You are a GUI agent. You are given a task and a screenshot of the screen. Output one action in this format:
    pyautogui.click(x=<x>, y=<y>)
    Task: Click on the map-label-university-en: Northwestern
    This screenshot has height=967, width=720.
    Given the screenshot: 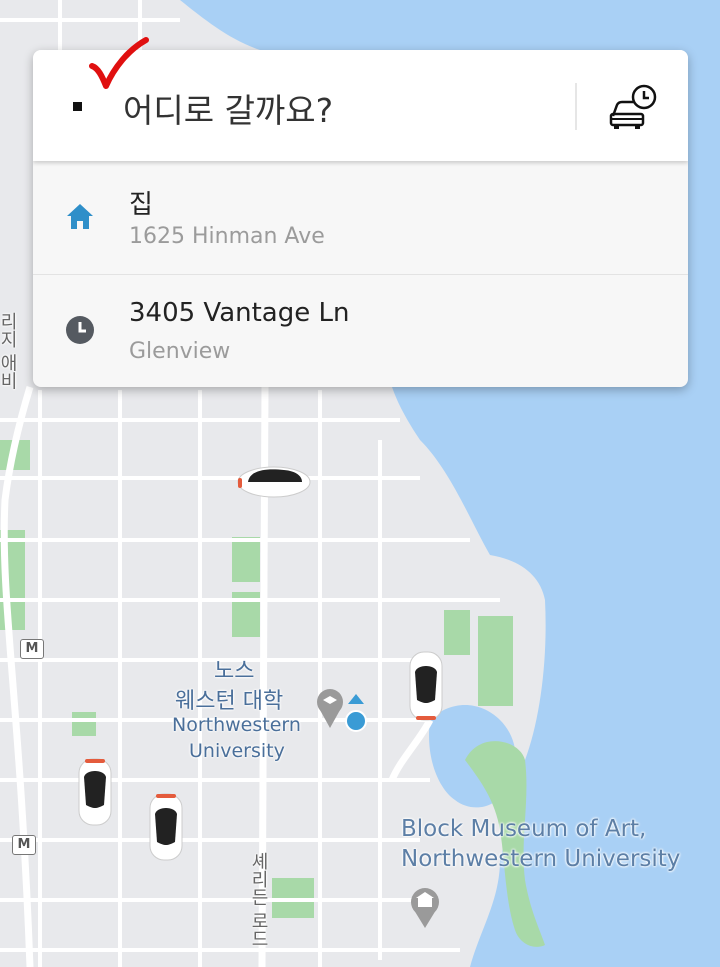 What is the action you would take?
    pyautogui.click(x=236, y=725)
    